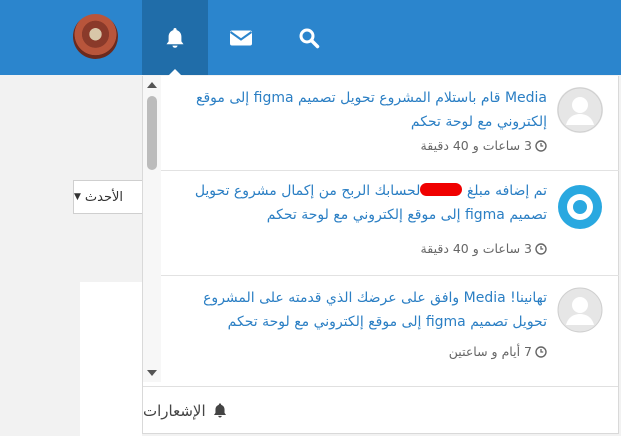  I want to click on caret-down-icon: ▼, so click(77, 197).